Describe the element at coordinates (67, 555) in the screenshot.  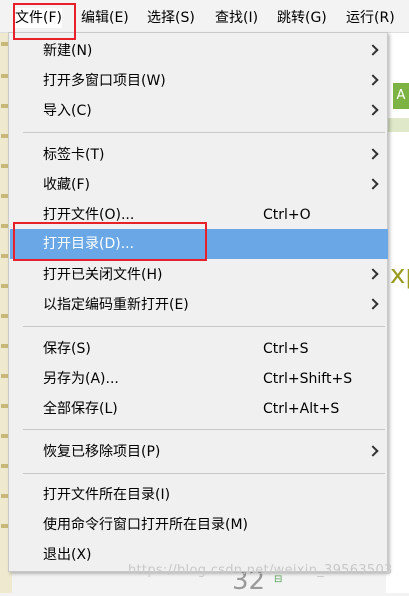
I see `menu-item-label: 退出(X)` at that location.